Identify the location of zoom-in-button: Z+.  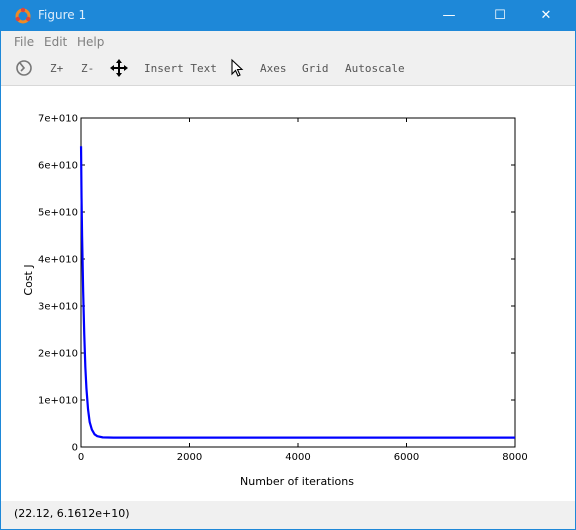
(56, 68).